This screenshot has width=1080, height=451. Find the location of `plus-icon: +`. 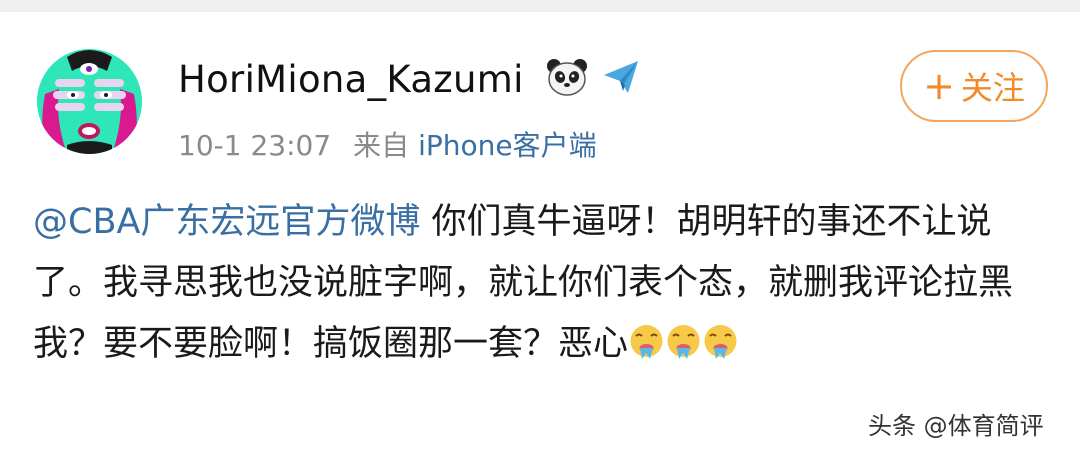

plus-icon: + is located at coordinates (939, 86).